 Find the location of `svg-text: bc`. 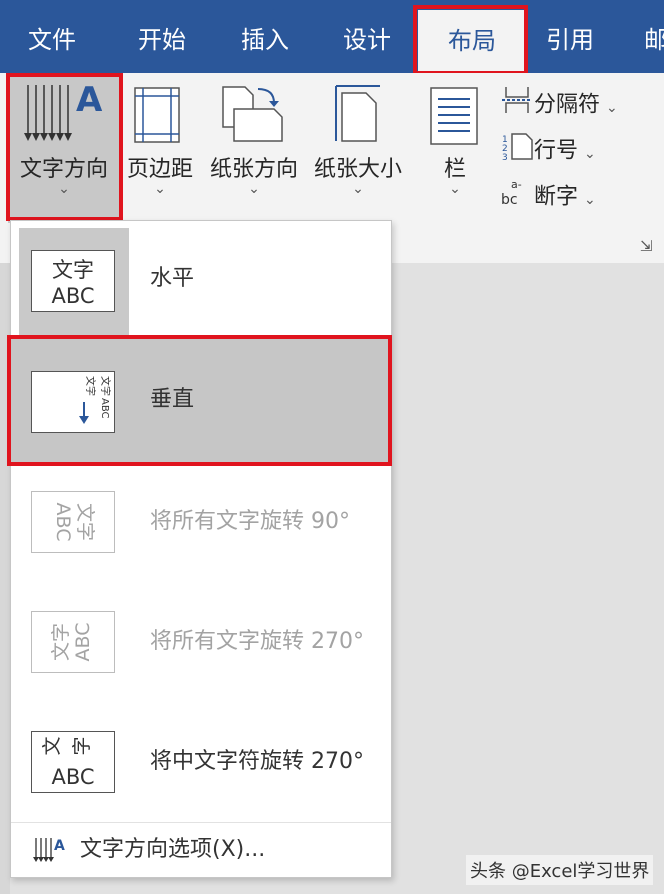

svg-text: bc is located at coordinates (509, 199).